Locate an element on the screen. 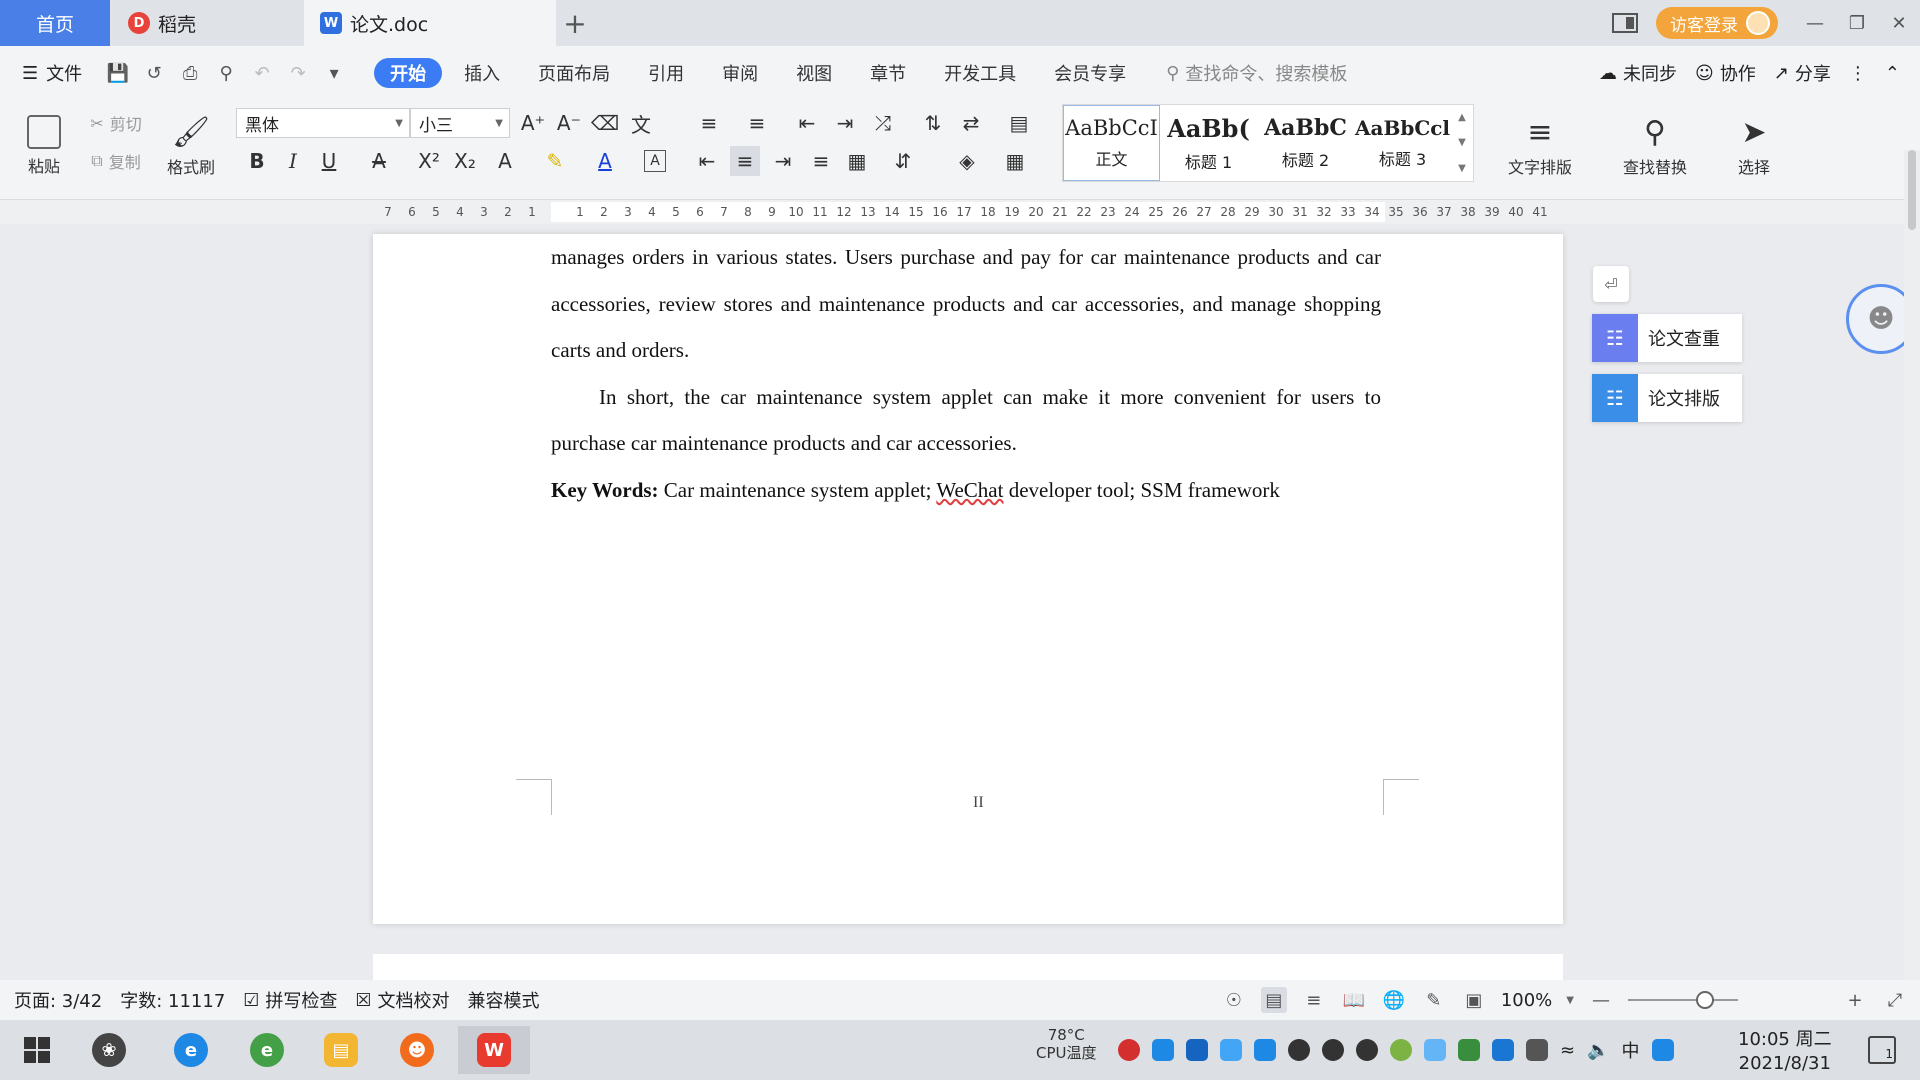  guest-login-button: 访客登录 is located at coordinates (1717, 23).